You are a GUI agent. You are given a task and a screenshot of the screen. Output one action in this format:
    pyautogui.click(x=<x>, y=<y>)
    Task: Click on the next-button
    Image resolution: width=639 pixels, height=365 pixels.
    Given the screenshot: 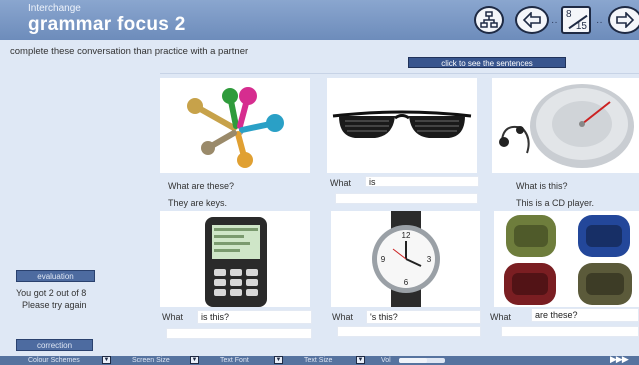 What is the action you would take?
    pyautogui.click(x=623, y=20)
    